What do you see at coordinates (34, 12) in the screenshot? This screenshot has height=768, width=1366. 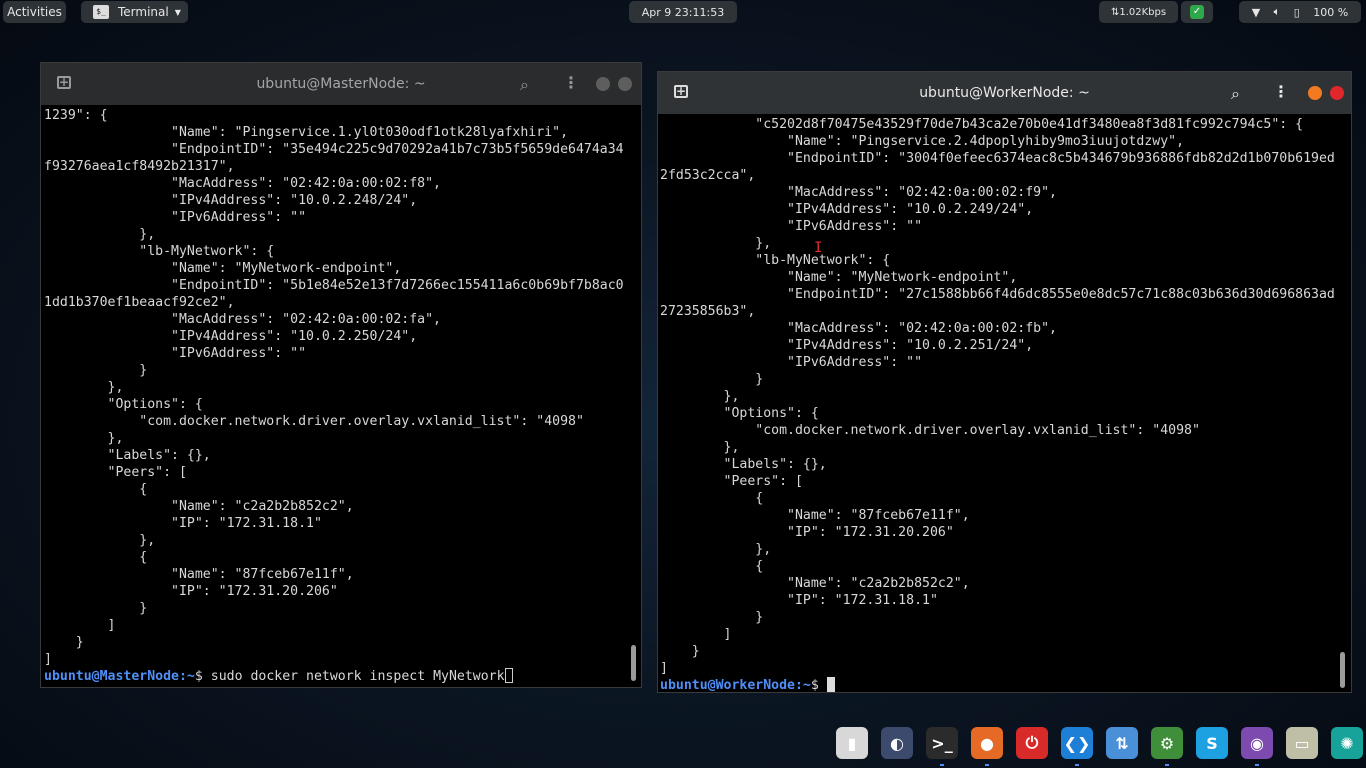 I see `activities-button: Activities` at bounding box center [34, 12].